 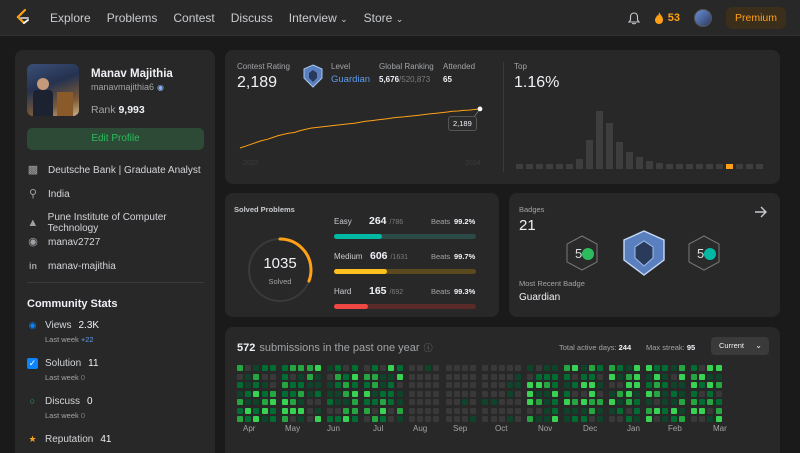 I want to click on submission-heatmap, so click(x=504, y=395).